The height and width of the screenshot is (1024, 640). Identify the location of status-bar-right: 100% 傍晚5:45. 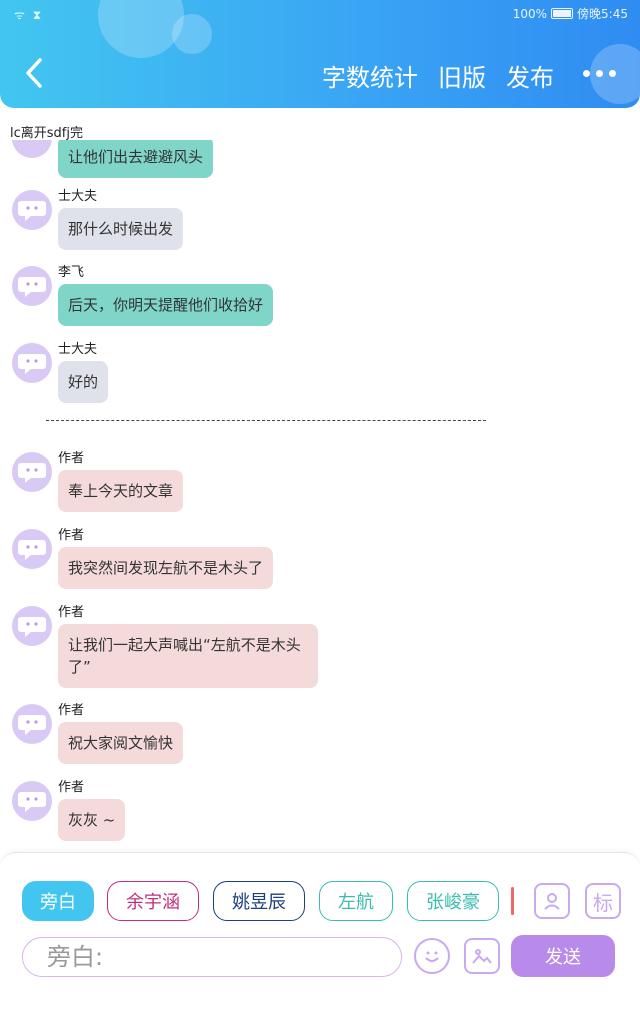
(570, 13).